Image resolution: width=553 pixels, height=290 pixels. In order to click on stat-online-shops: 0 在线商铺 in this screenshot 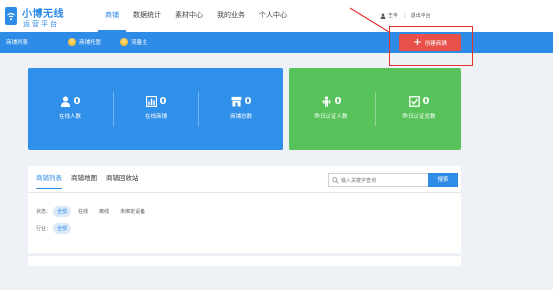, I will do `click(156, 107)`.